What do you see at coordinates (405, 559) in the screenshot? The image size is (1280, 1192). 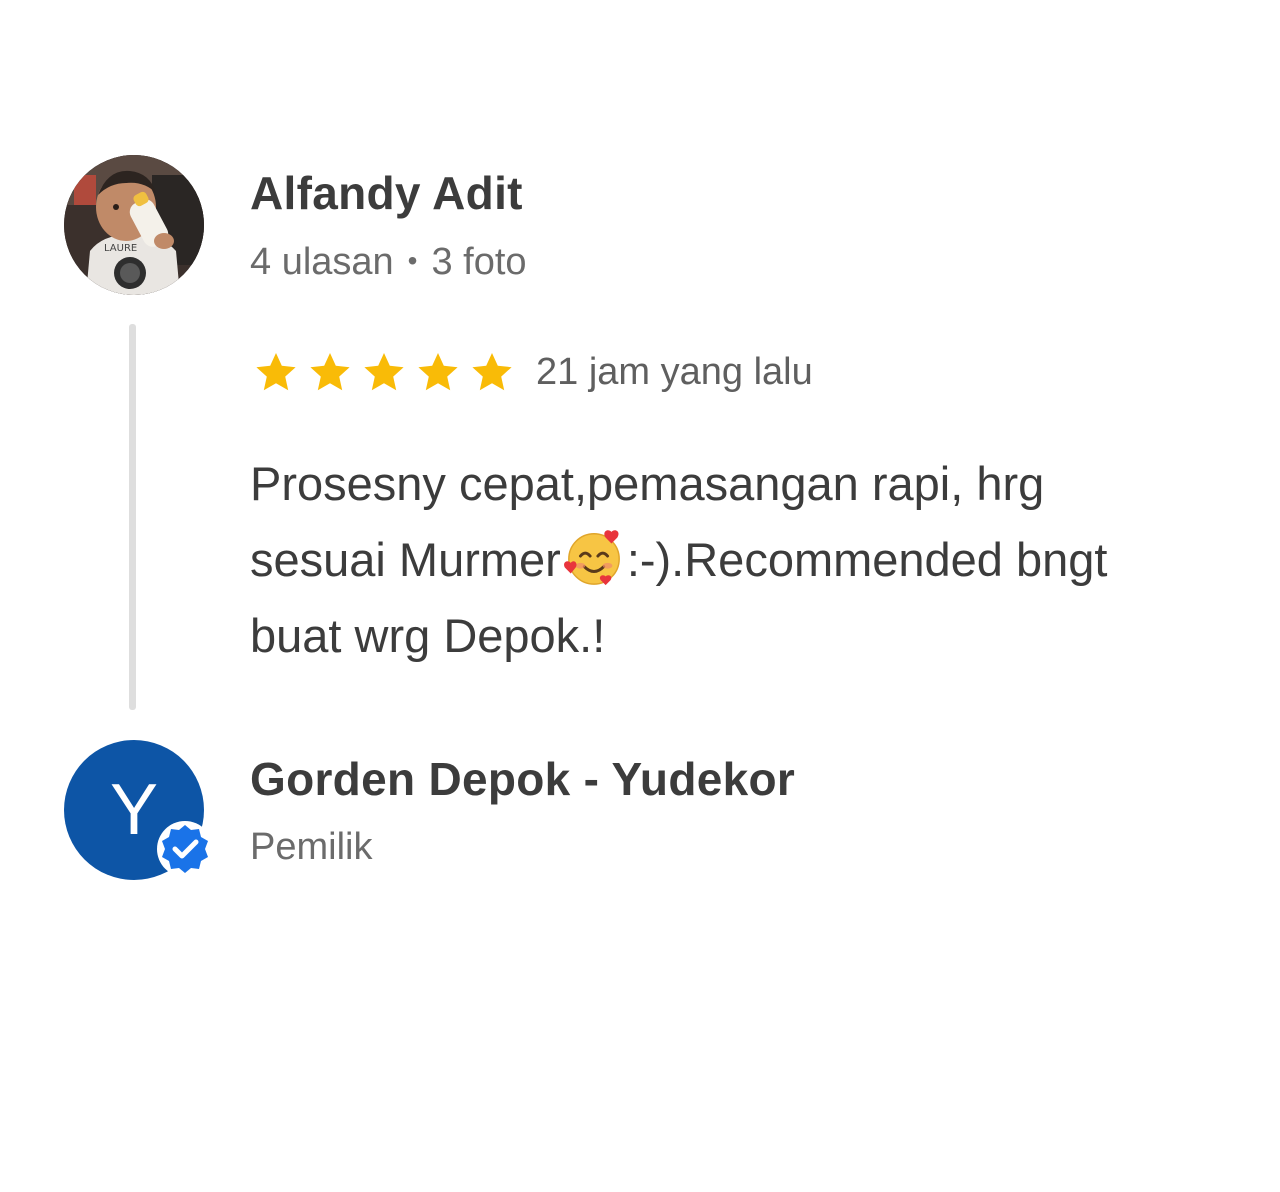 I see `review-text-line-2a: sesuai Murmer` at bounding box center [405, 559].